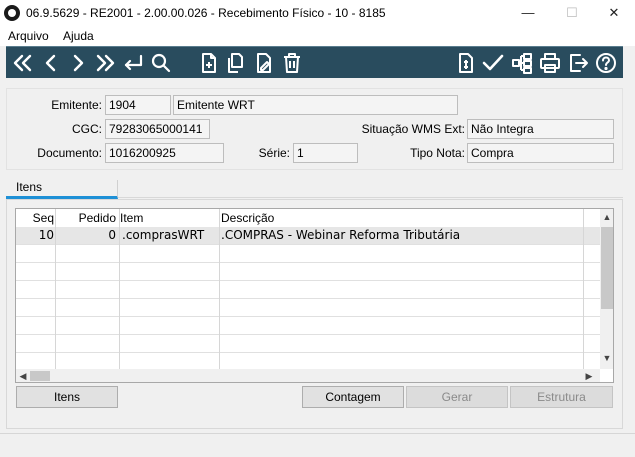 Image resolution: width=635 pixels, height=457 pixels. What do you see at coordinates (561, 397) in the screenshot?
I see `estrutura-button: Estrutura` at bounding box center [561, 397].